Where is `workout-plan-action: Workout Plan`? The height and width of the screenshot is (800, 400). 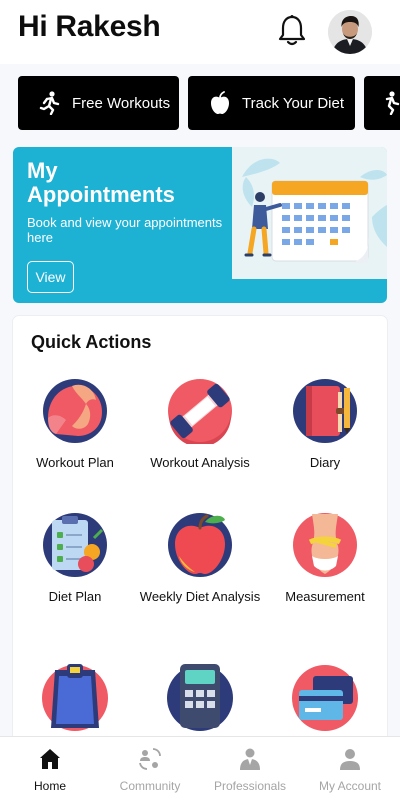
workout-plan-action: Workout Plan is located at coordinates (75, 424).